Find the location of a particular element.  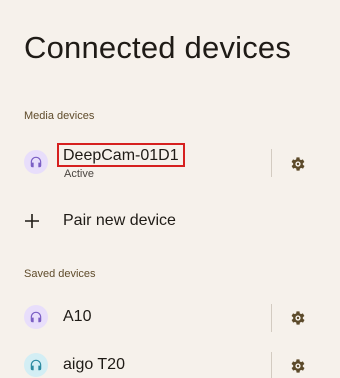

plus-icon is located at coordinates (32, 221).